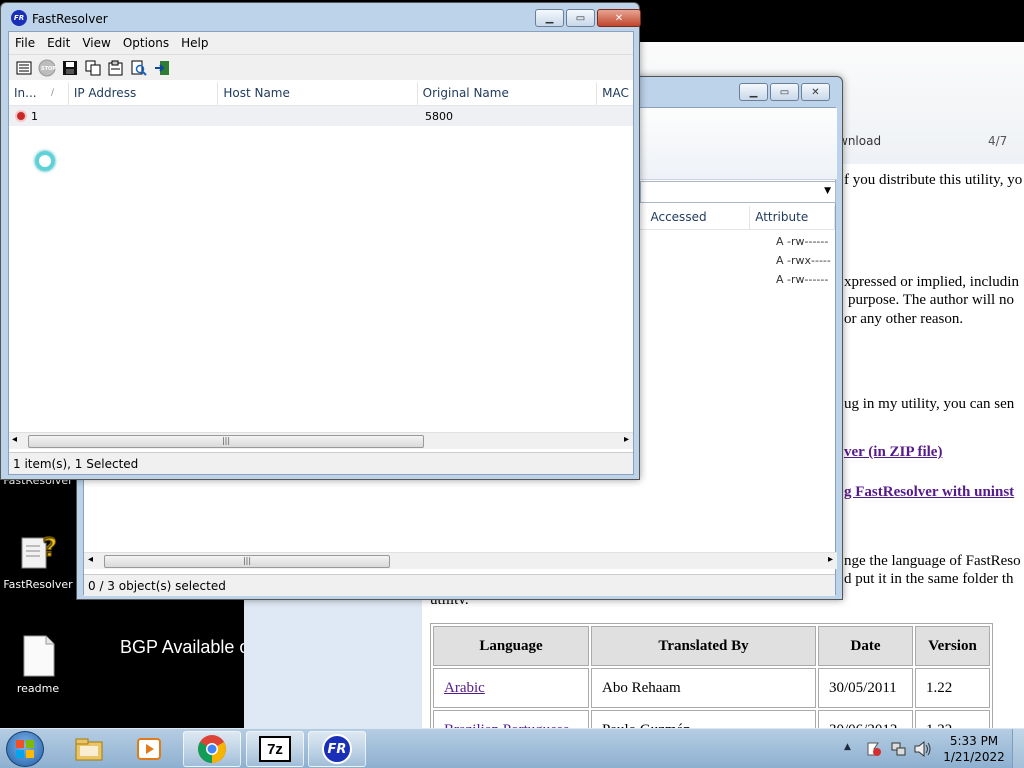  Describe the element at coordinates (96, 43) in the screenshot. I see `menu-view: View` at that location.